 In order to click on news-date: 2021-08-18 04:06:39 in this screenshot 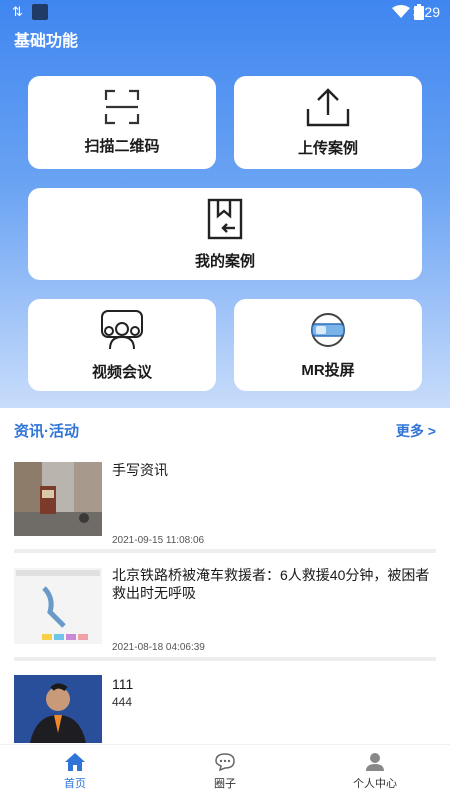, I will do `click(158, 647)`.